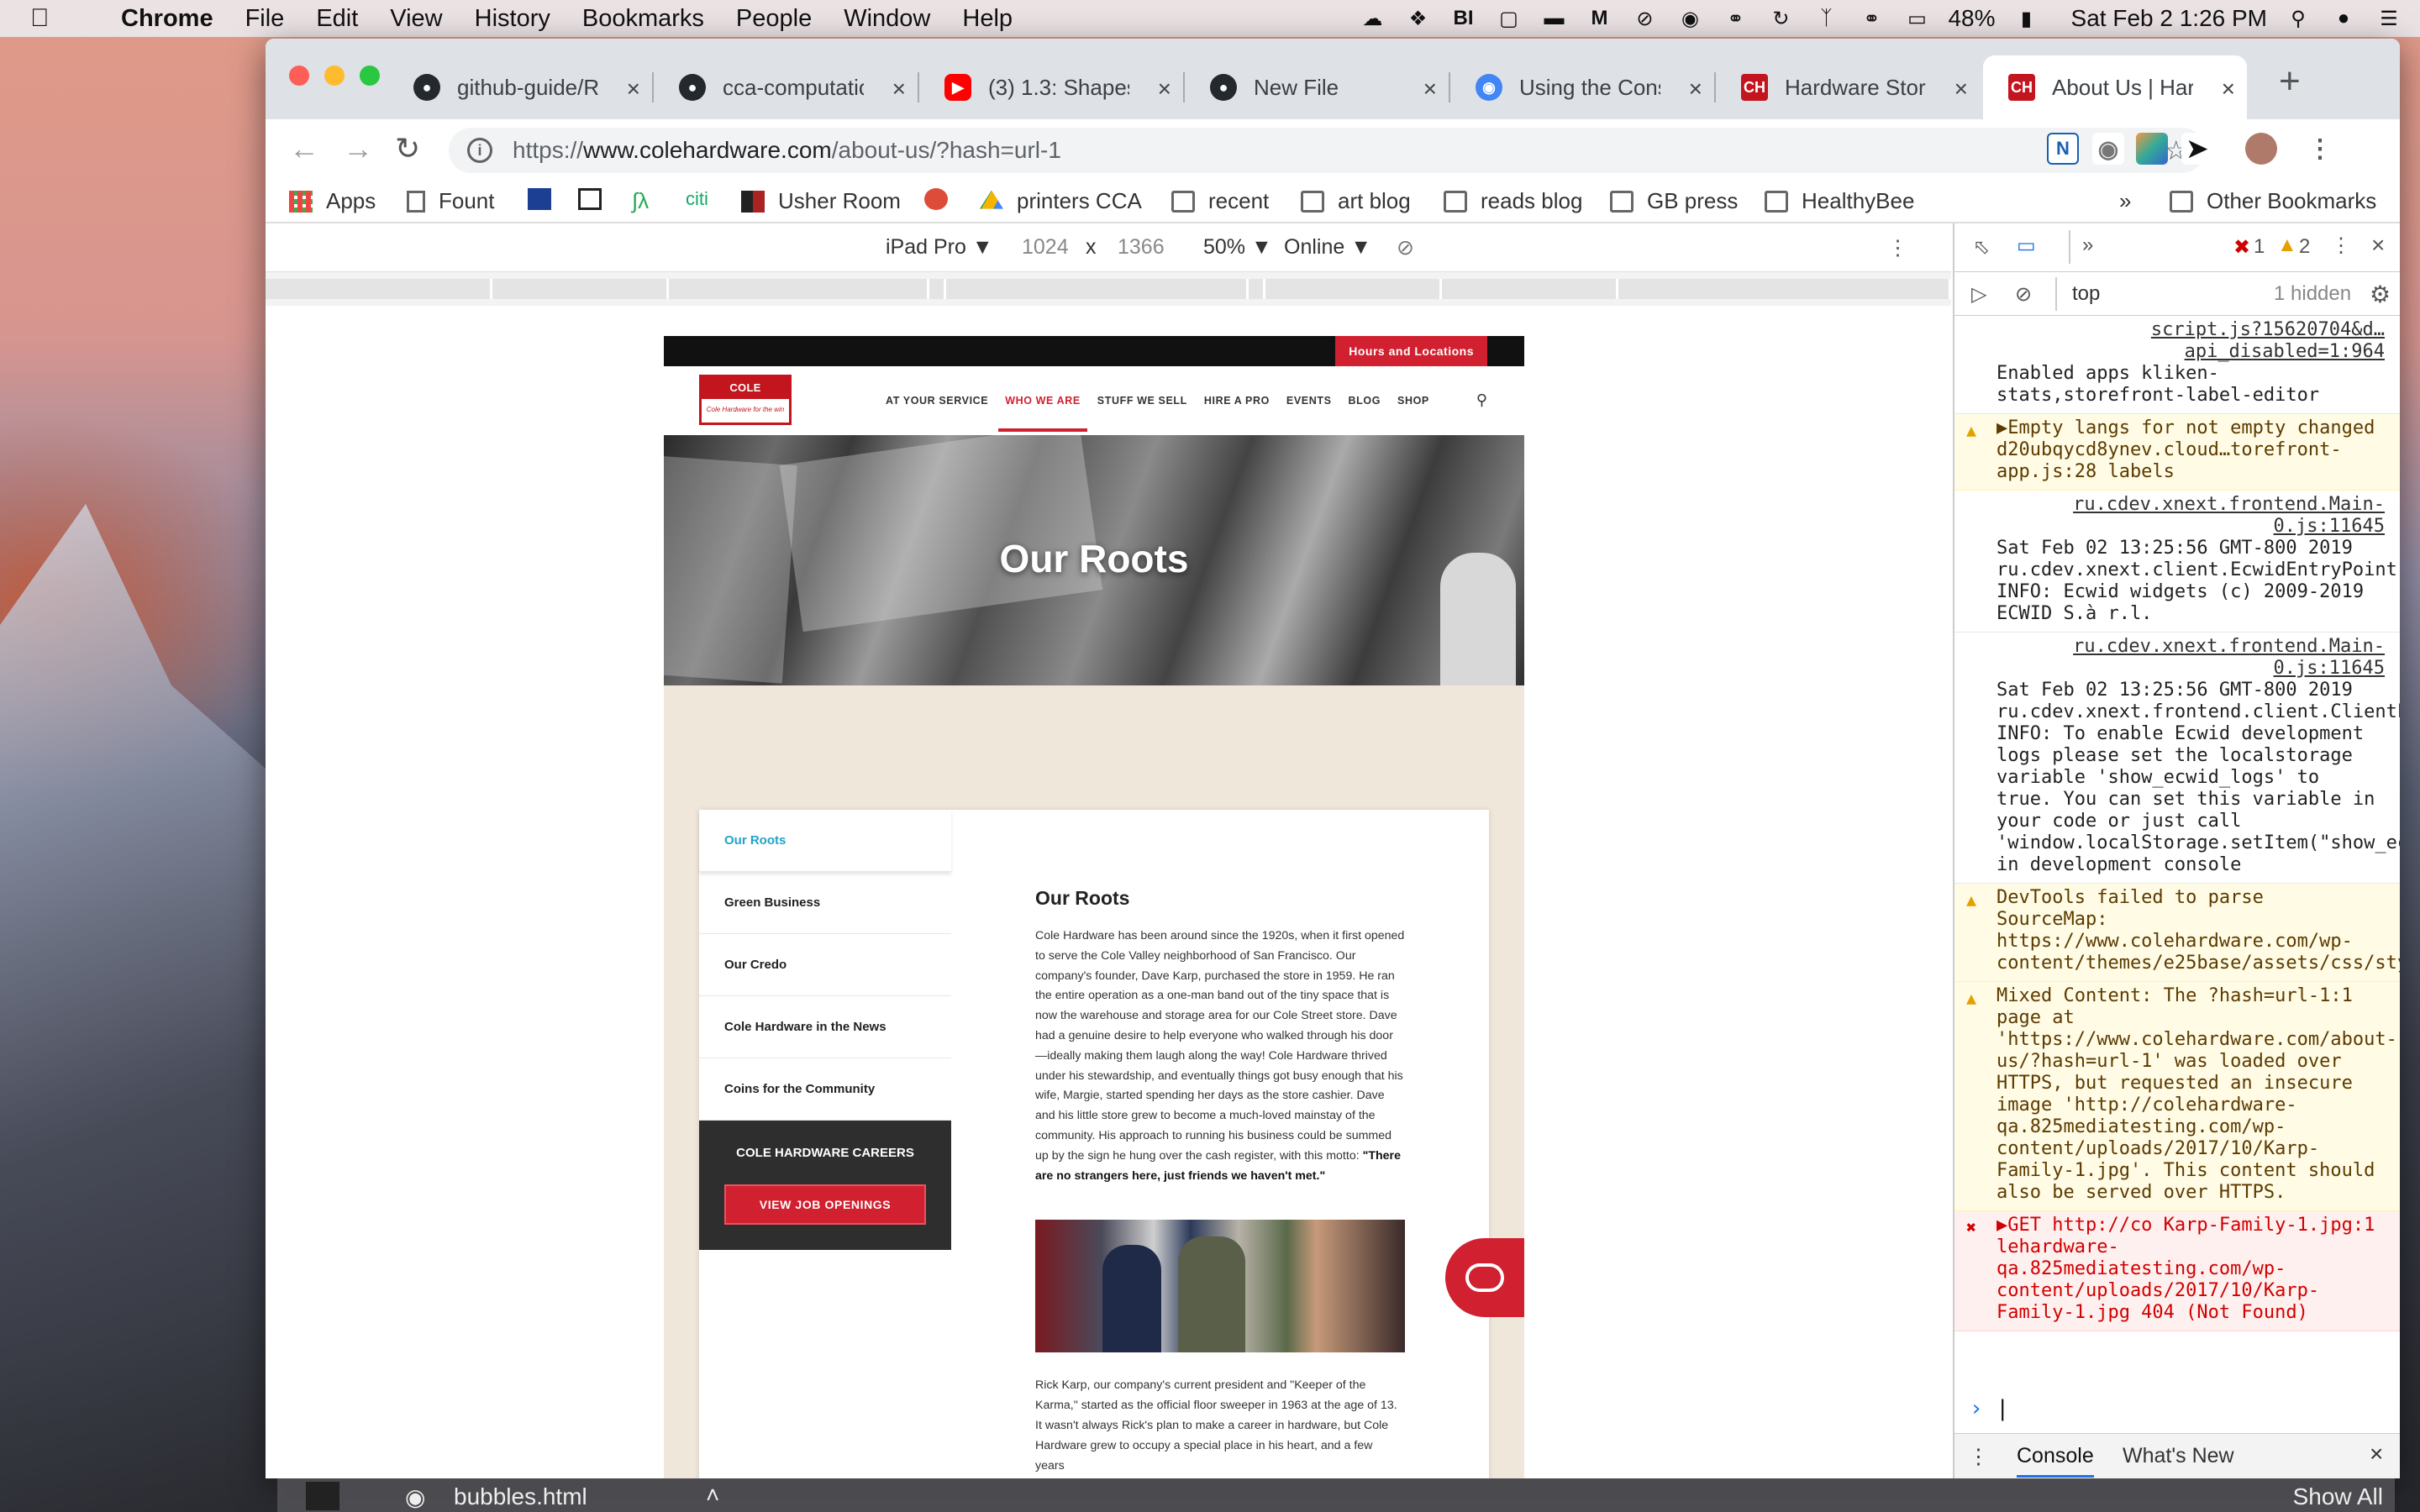 The height and width of the screenshot is (1512, 2420). Describe the element at coordinates (358, 148) in the screenshot. I see `forward-arrow-icon: →` at that location.